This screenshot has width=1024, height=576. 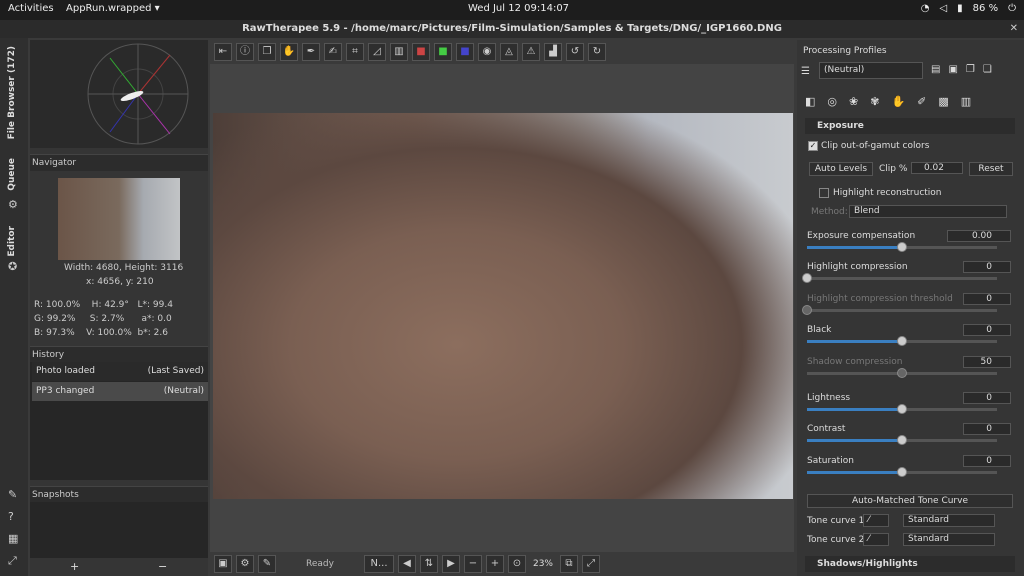 I want to click on hide-left-panel-icon: ⇤, so click(x=223, y=52).